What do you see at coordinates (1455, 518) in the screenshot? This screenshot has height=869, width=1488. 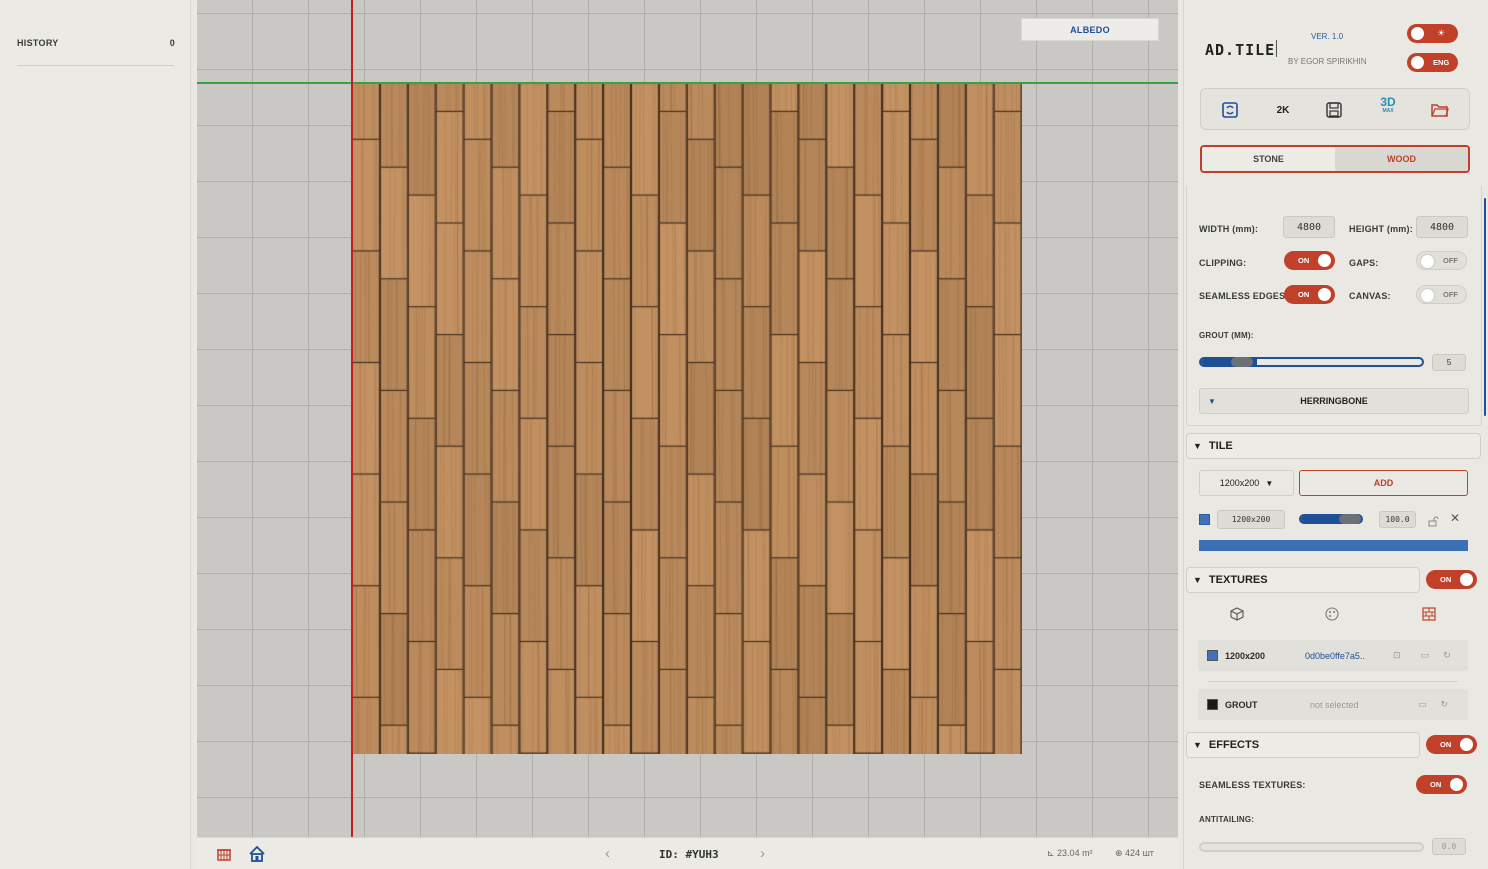 I see `remove-tile-icon: ✕` at bounding box center [1455, 518].